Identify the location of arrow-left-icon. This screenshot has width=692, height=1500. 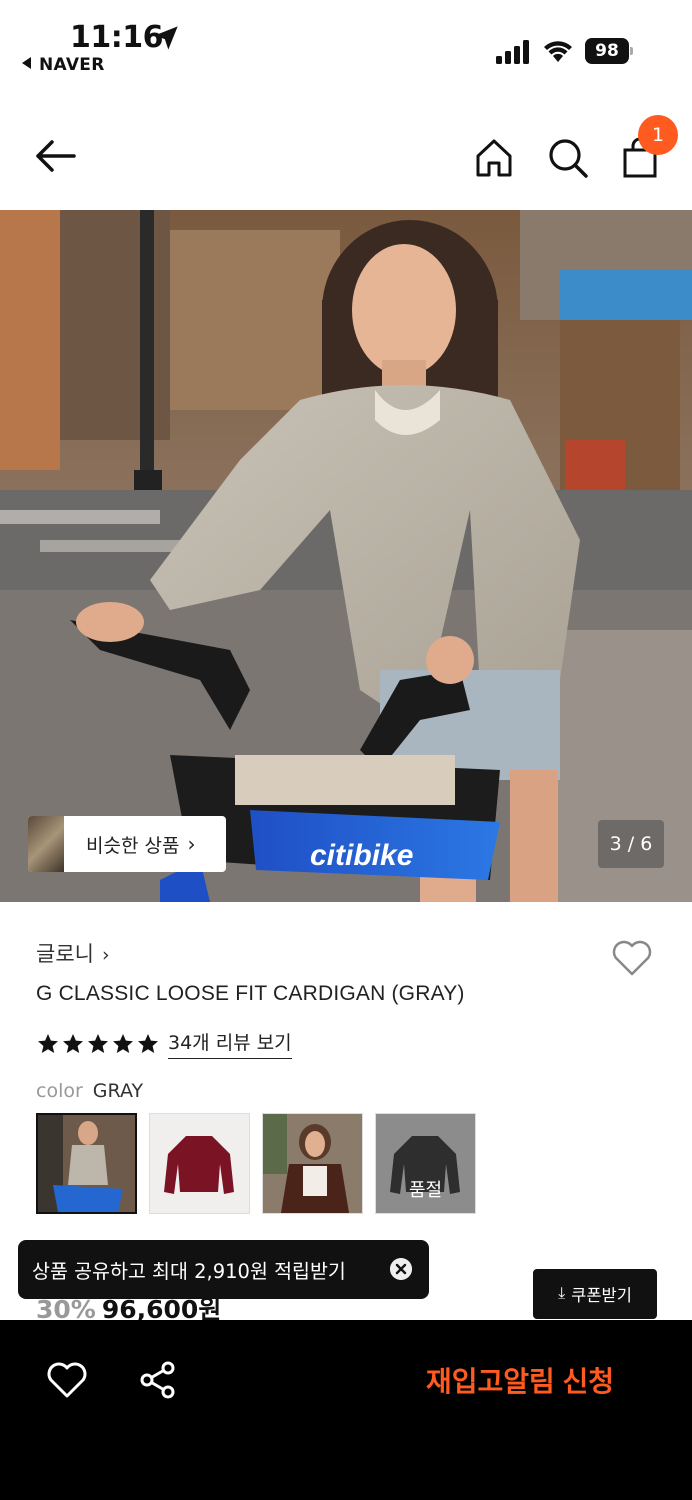
(56, 156).